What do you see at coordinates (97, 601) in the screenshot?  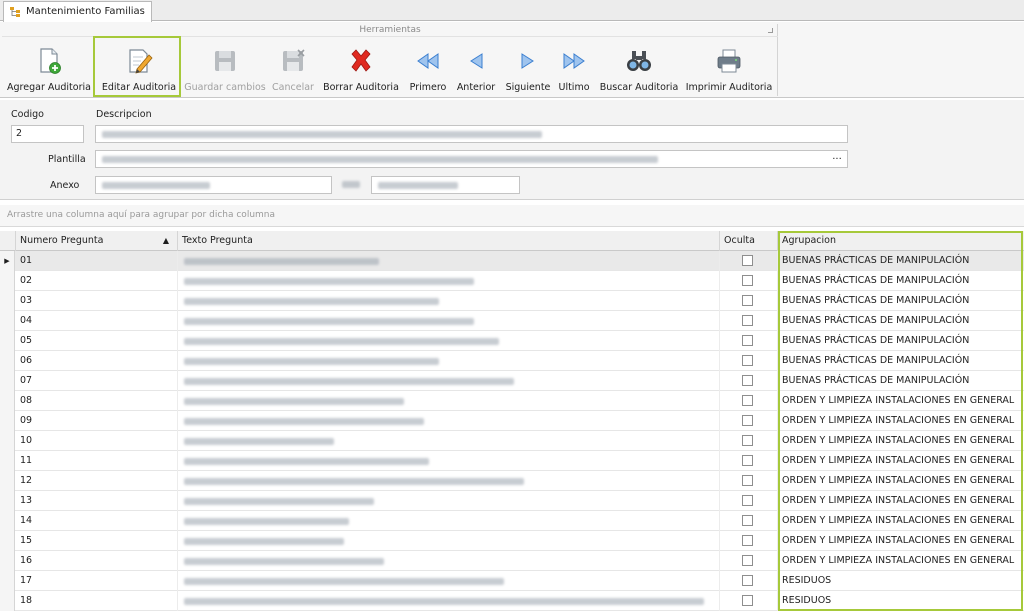 I see `cell-numero-pregunta: 18` at bounding box center [97, 601].